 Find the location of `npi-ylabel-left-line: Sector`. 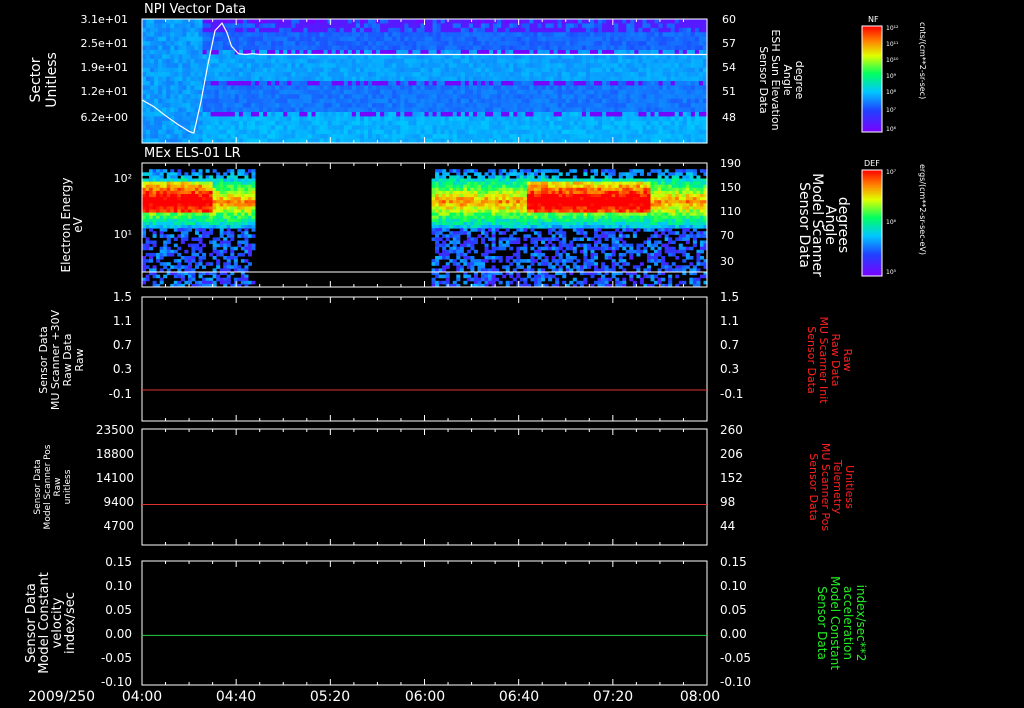

npi-ylabel-left-line: Sector is located at coordinates (36, 79).